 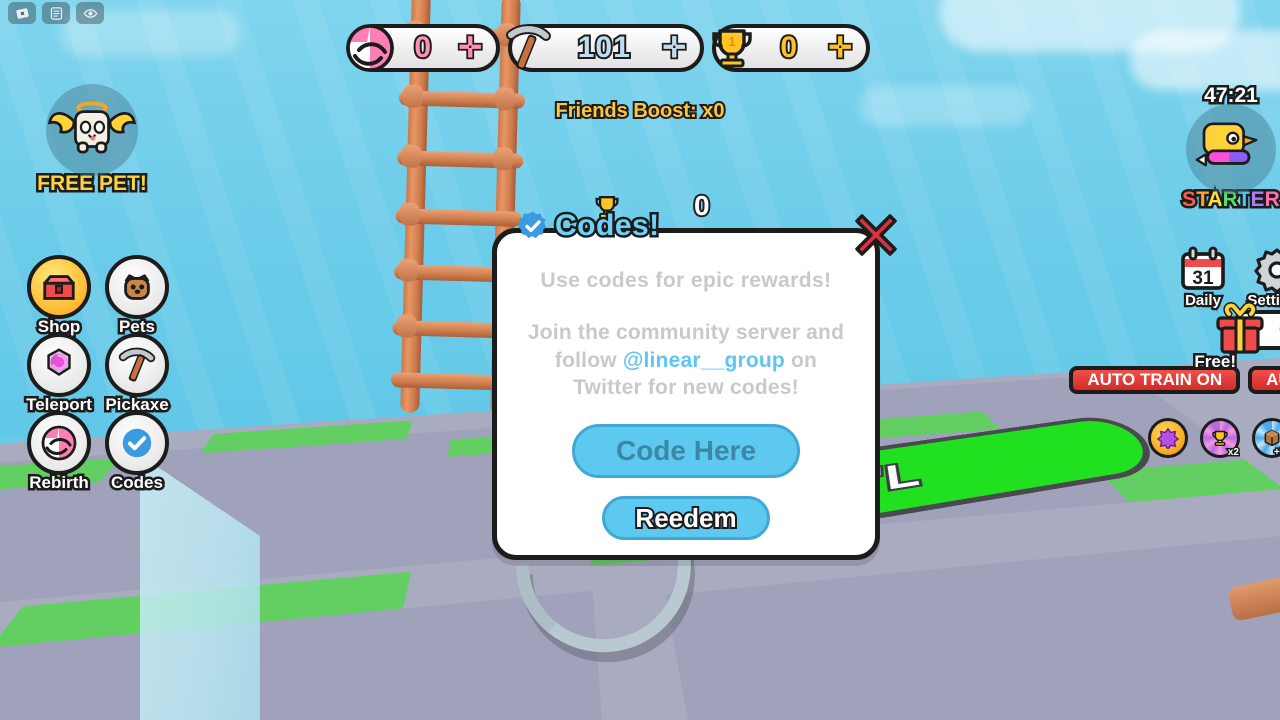 I want to click on auto-train-row: AUTO TRAIN ON AUTO, so click(x=1174, y=380).